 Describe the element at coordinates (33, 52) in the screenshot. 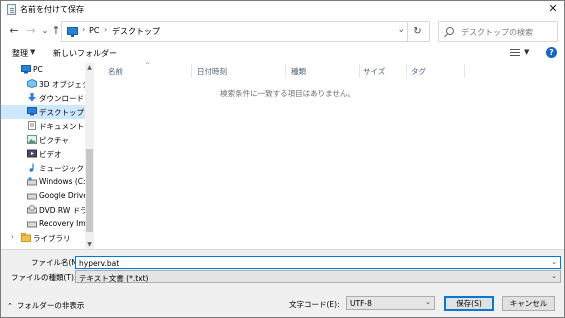

I see `organize-dropdown-icon: ▼` at that location.